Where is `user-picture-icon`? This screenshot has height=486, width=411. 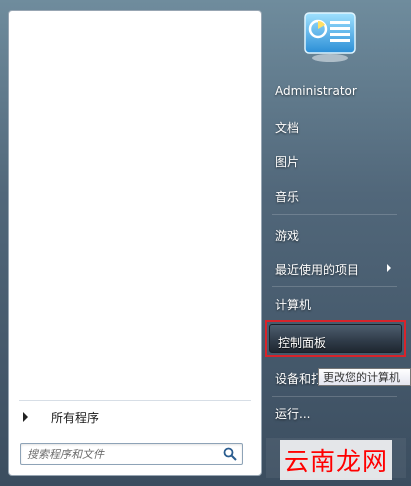
user-picture-icon is located at coordinates (330, 38).